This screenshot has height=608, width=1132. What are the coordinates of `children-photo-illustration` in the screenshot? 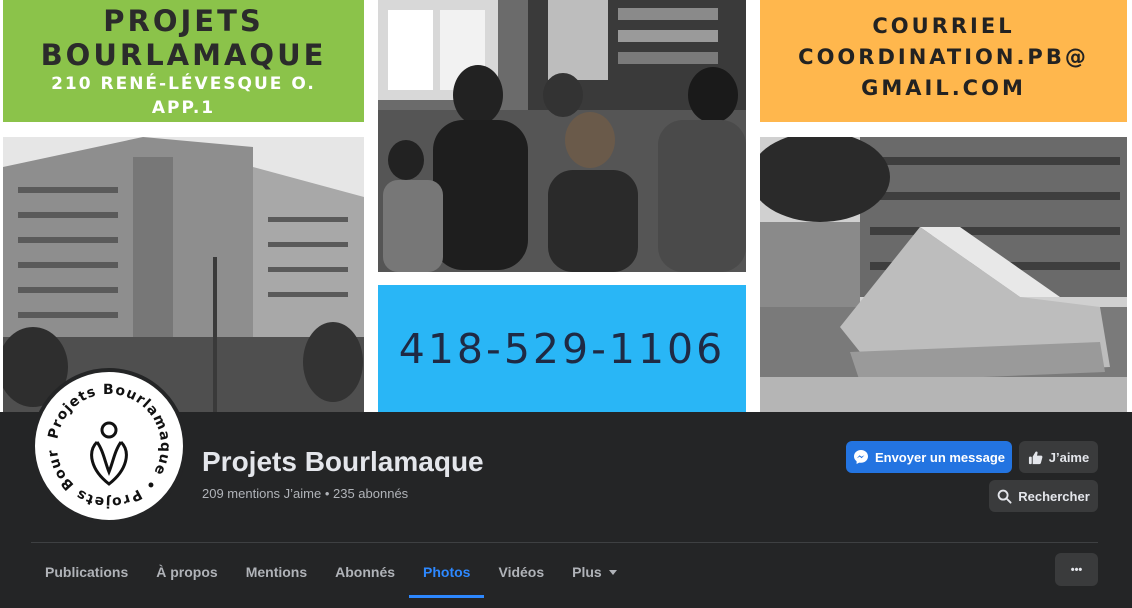 It's located at (562, 136).